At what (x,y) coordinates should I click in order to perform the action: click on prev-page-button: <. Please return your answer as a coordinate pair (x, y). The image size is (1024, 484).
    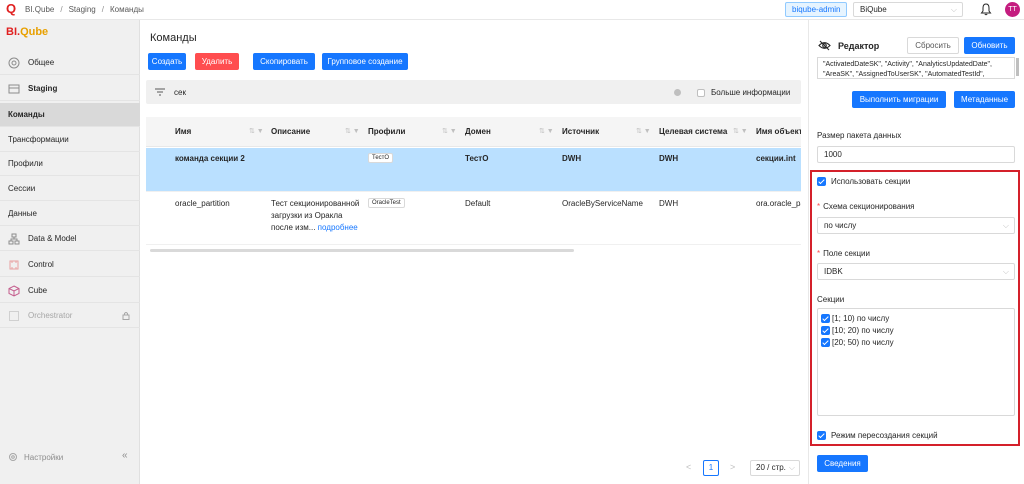
    Looking at the image, I should click on (688, 467).